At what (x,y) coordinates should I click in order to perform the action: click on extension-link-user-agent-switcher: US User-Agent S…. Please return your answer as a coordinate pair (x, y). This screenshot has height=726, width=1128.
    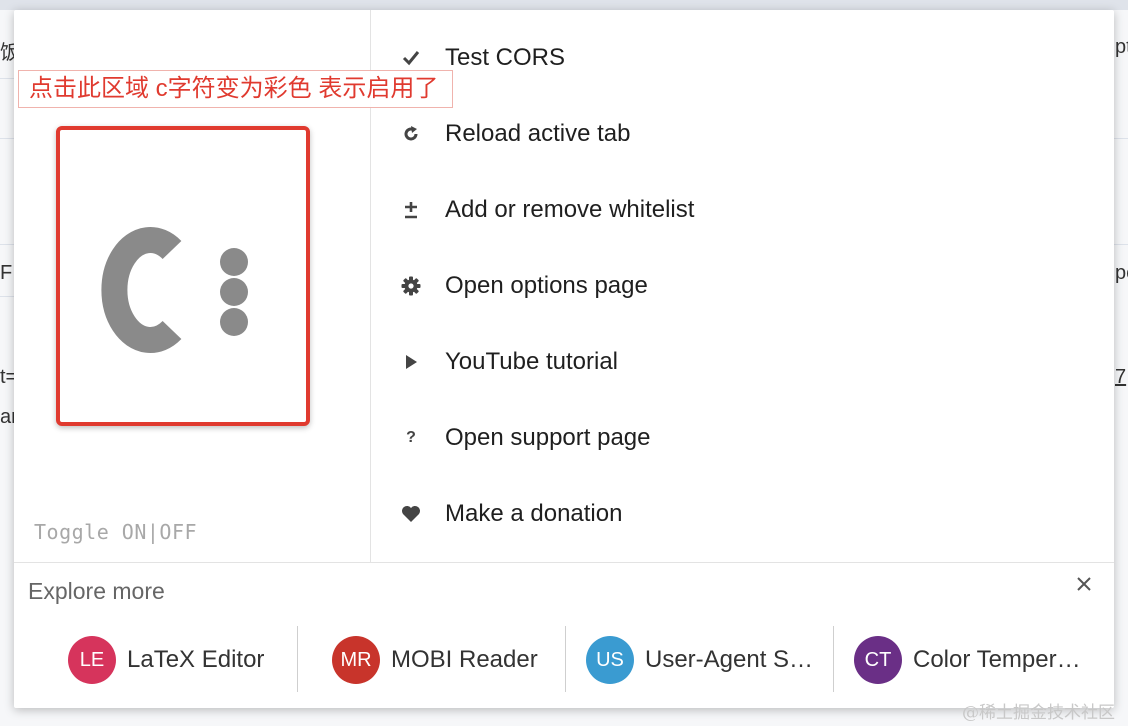
    Looking at the image, I should click on (699, 660).